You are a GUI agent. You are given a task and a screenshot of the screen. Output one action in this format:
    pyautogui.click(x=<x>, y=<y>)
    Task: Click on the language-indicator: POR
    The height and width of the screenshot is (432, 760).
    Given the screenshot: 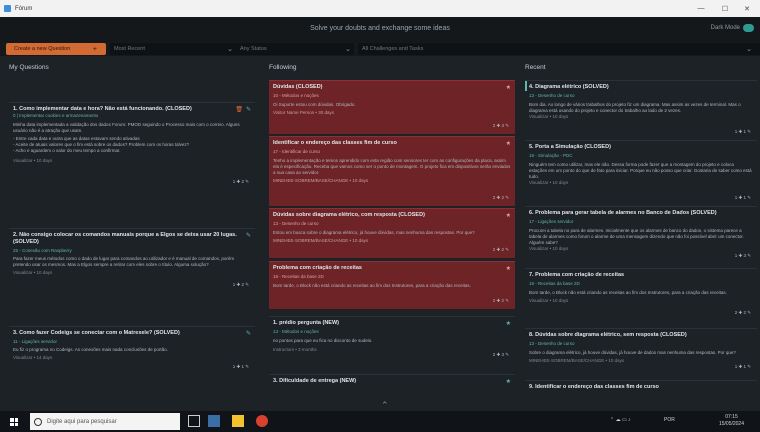 What is the action you would take?
    pyautogui.click(x=669, y=420)
    